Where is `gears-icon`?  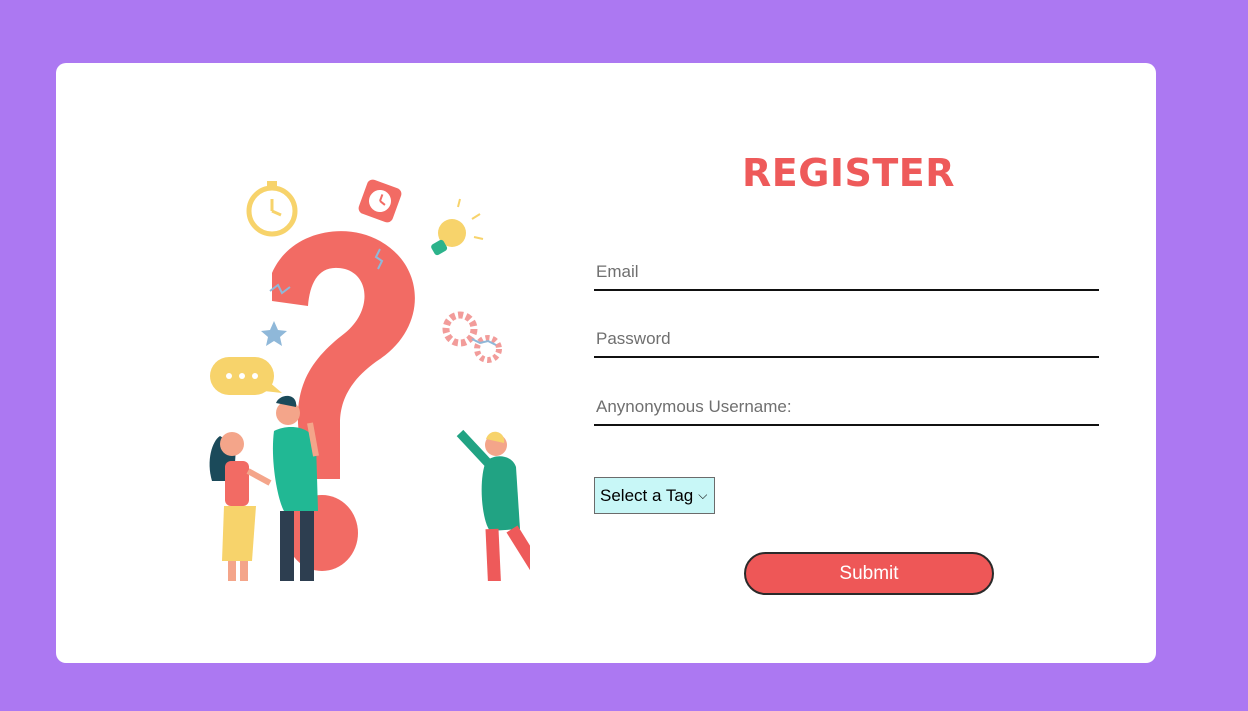 gears-icon is located at coordinates (472, 337).